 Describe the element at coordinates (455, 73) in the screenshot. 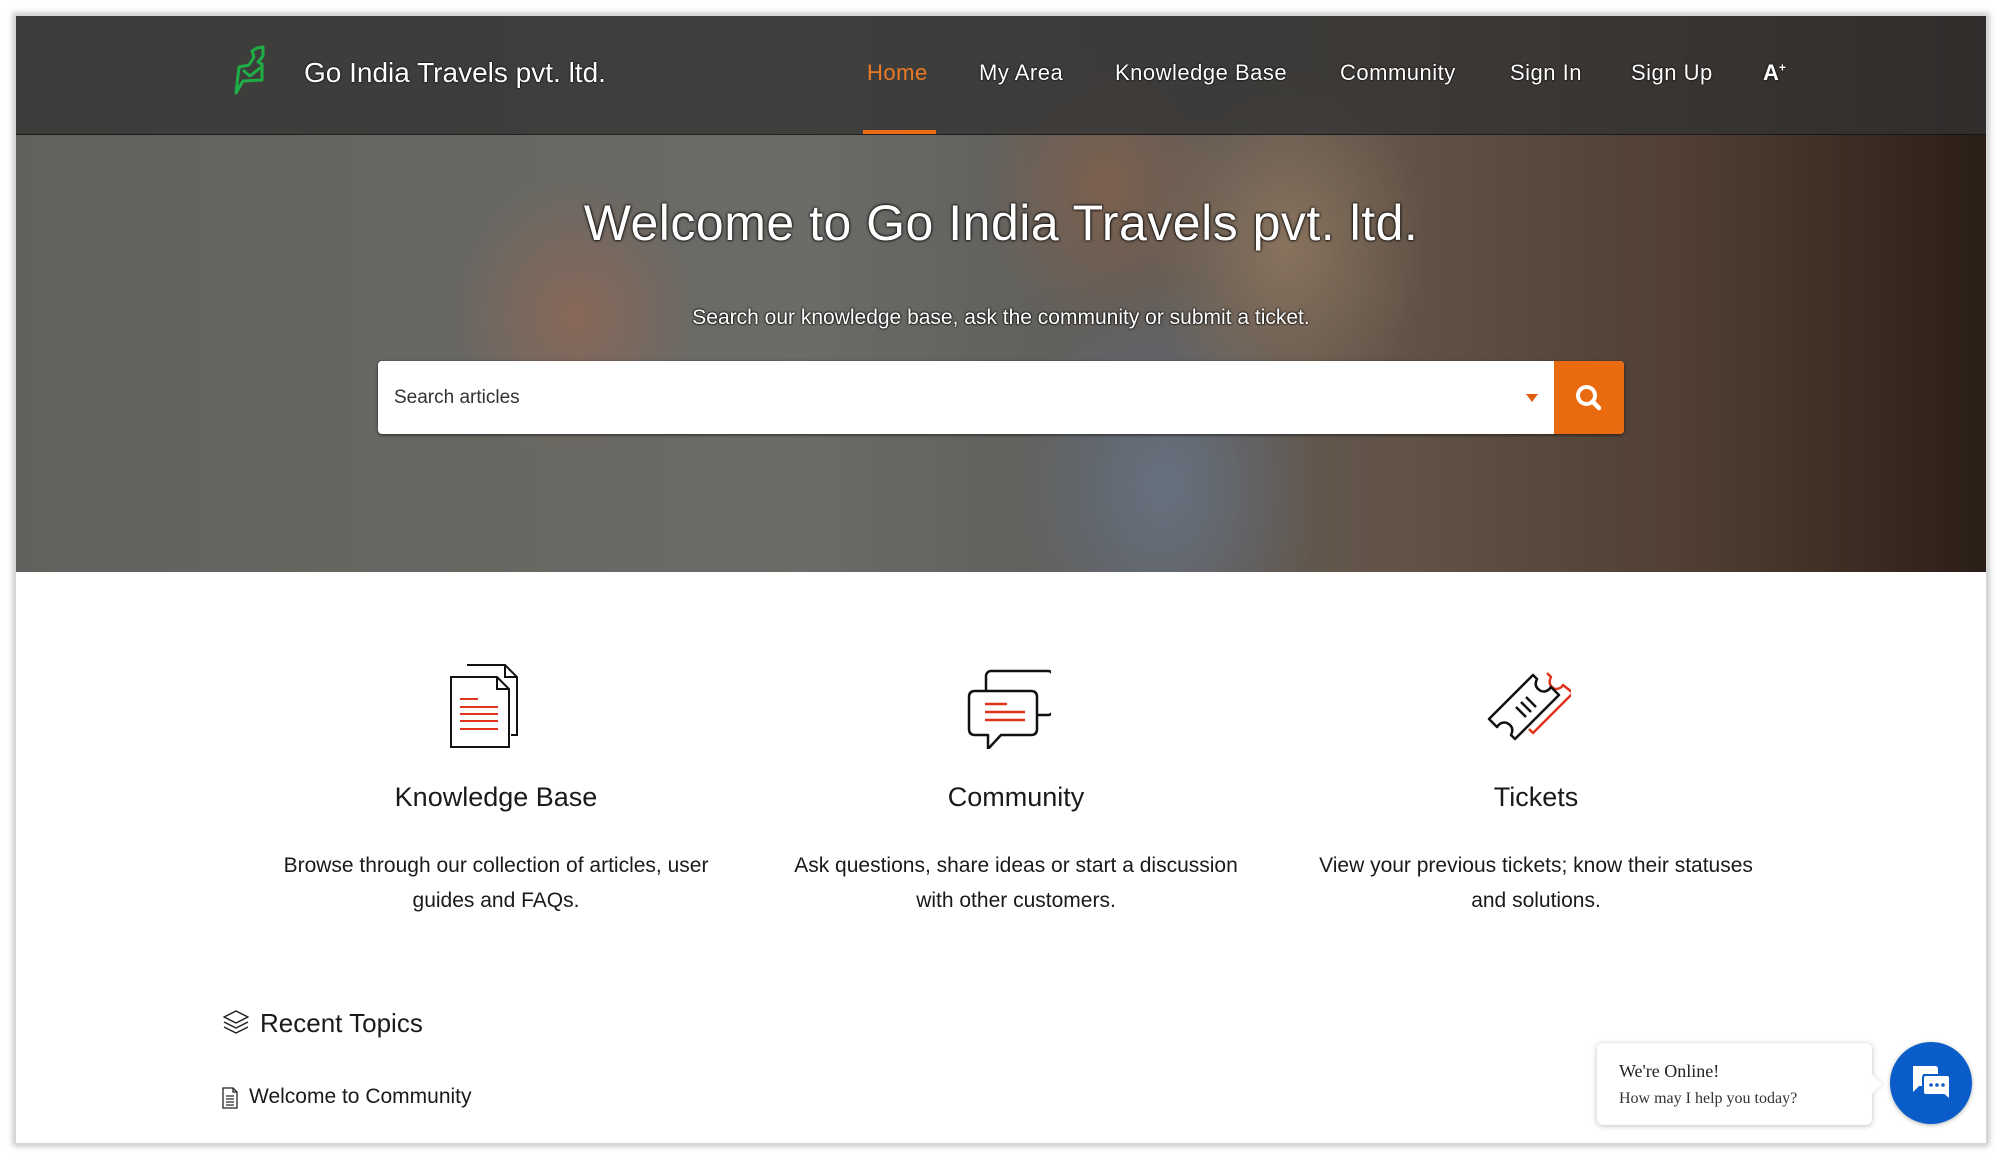

I see `brand-name: Go India Travels pvt. ltd.` at that location.